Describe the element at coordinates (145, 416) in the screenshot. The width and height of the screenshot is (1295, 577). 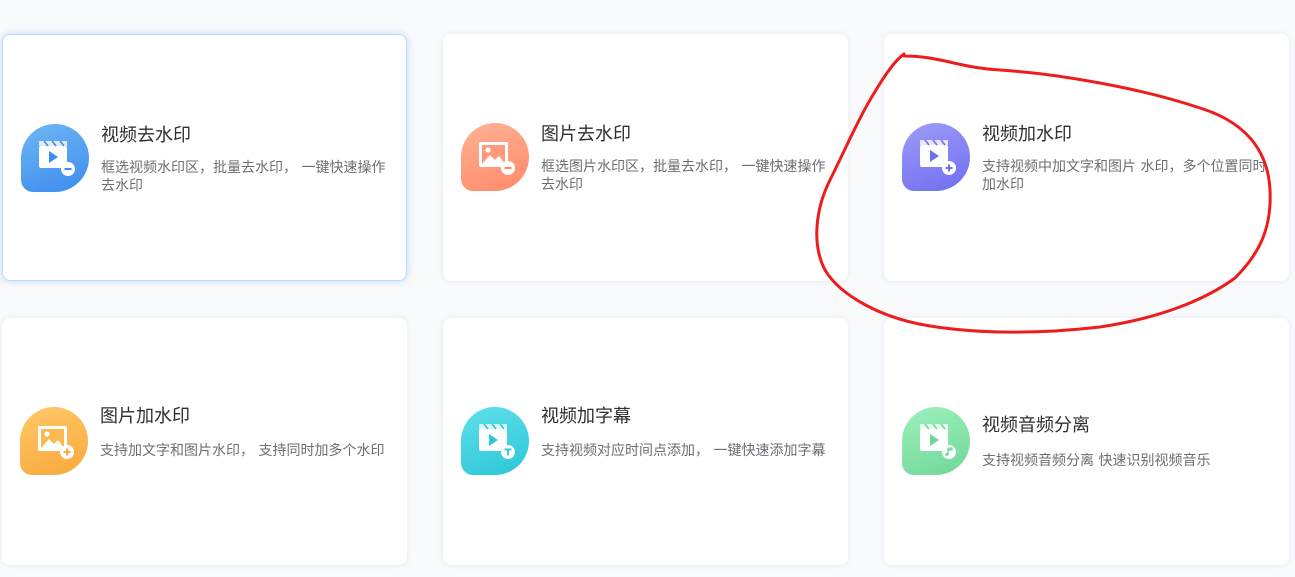
I see `card-title: 图片加水印` at that location.